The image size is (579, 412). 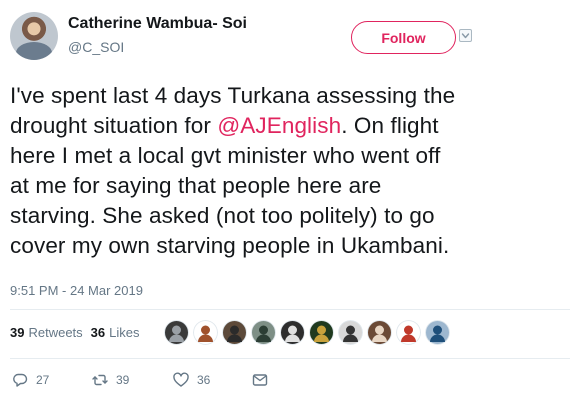 What do you see at coordinates (196, 185) in the screenshot?
I see `tweet-line-4: at me for saying that people here are` at bounding box center [196, 185].